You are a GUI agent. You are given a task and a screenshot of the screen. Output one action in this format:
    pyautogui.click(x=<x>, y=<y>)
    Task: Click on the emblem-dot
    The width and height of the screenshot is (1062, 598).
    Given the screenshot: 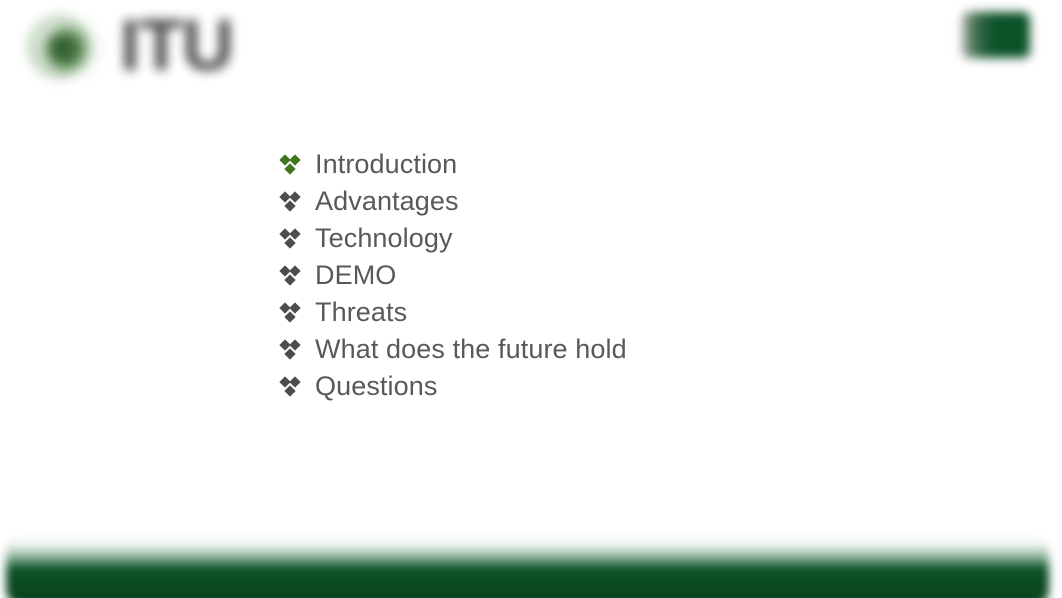 What is the action you would take?
    pyautogui.click(x=62, y=48)
    